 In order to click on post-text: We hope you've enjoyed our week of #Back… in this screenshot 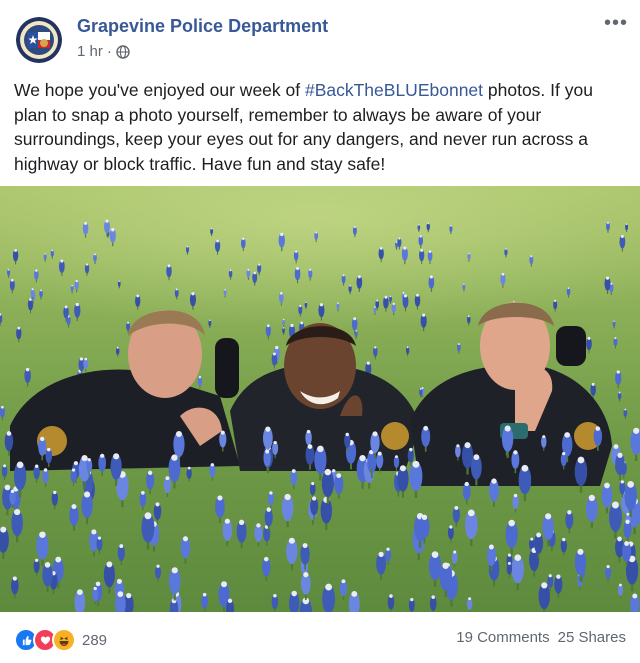, I will do `click(320, 127)`.